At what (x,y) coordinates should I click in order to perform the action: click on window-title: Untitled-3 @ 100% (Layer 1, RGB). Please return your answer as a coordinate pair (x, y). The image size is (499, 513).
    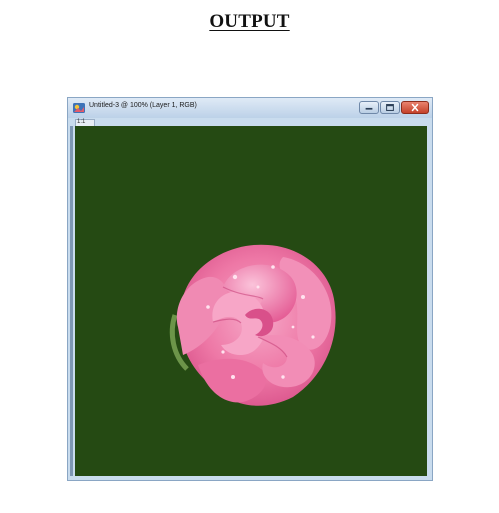
    Looking at the image, I should click on (143, 105).